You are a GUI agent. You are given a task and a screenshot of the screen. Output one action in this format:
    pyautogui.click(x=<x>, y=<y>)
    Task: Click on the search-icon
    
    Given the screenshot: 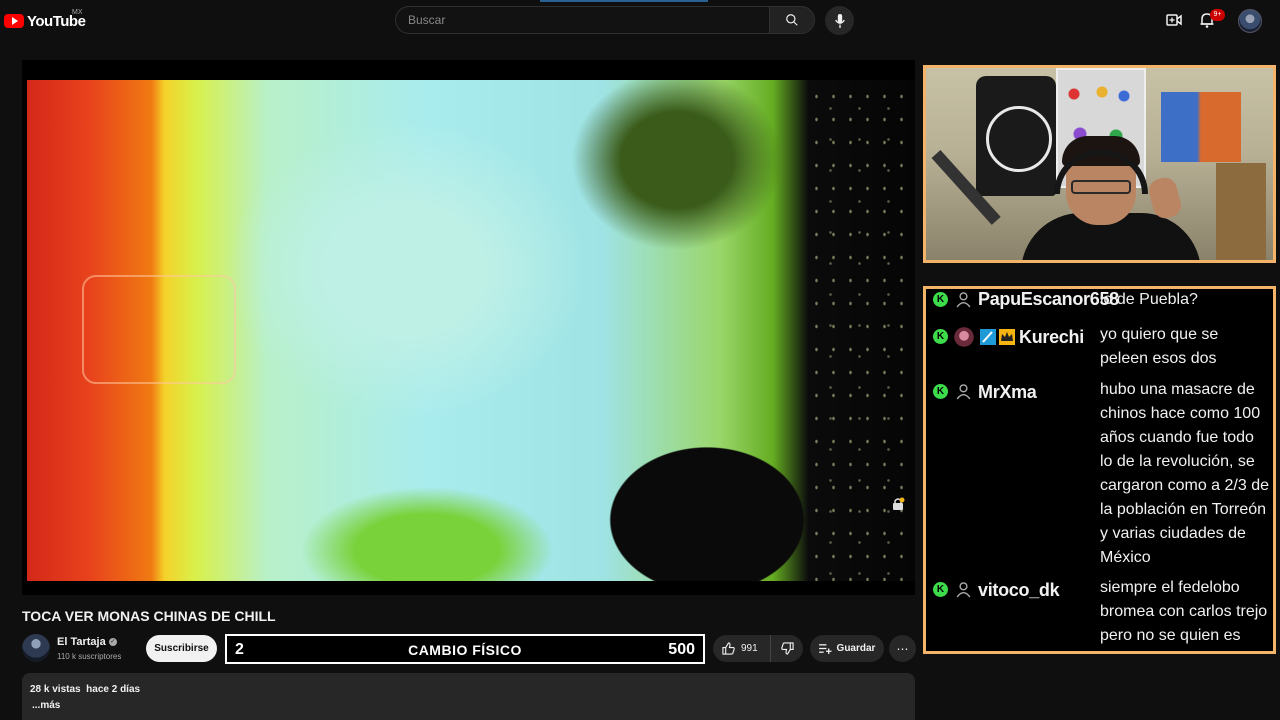 What is the action you would take?
    pyautogui.click(x=792, y=20)
    